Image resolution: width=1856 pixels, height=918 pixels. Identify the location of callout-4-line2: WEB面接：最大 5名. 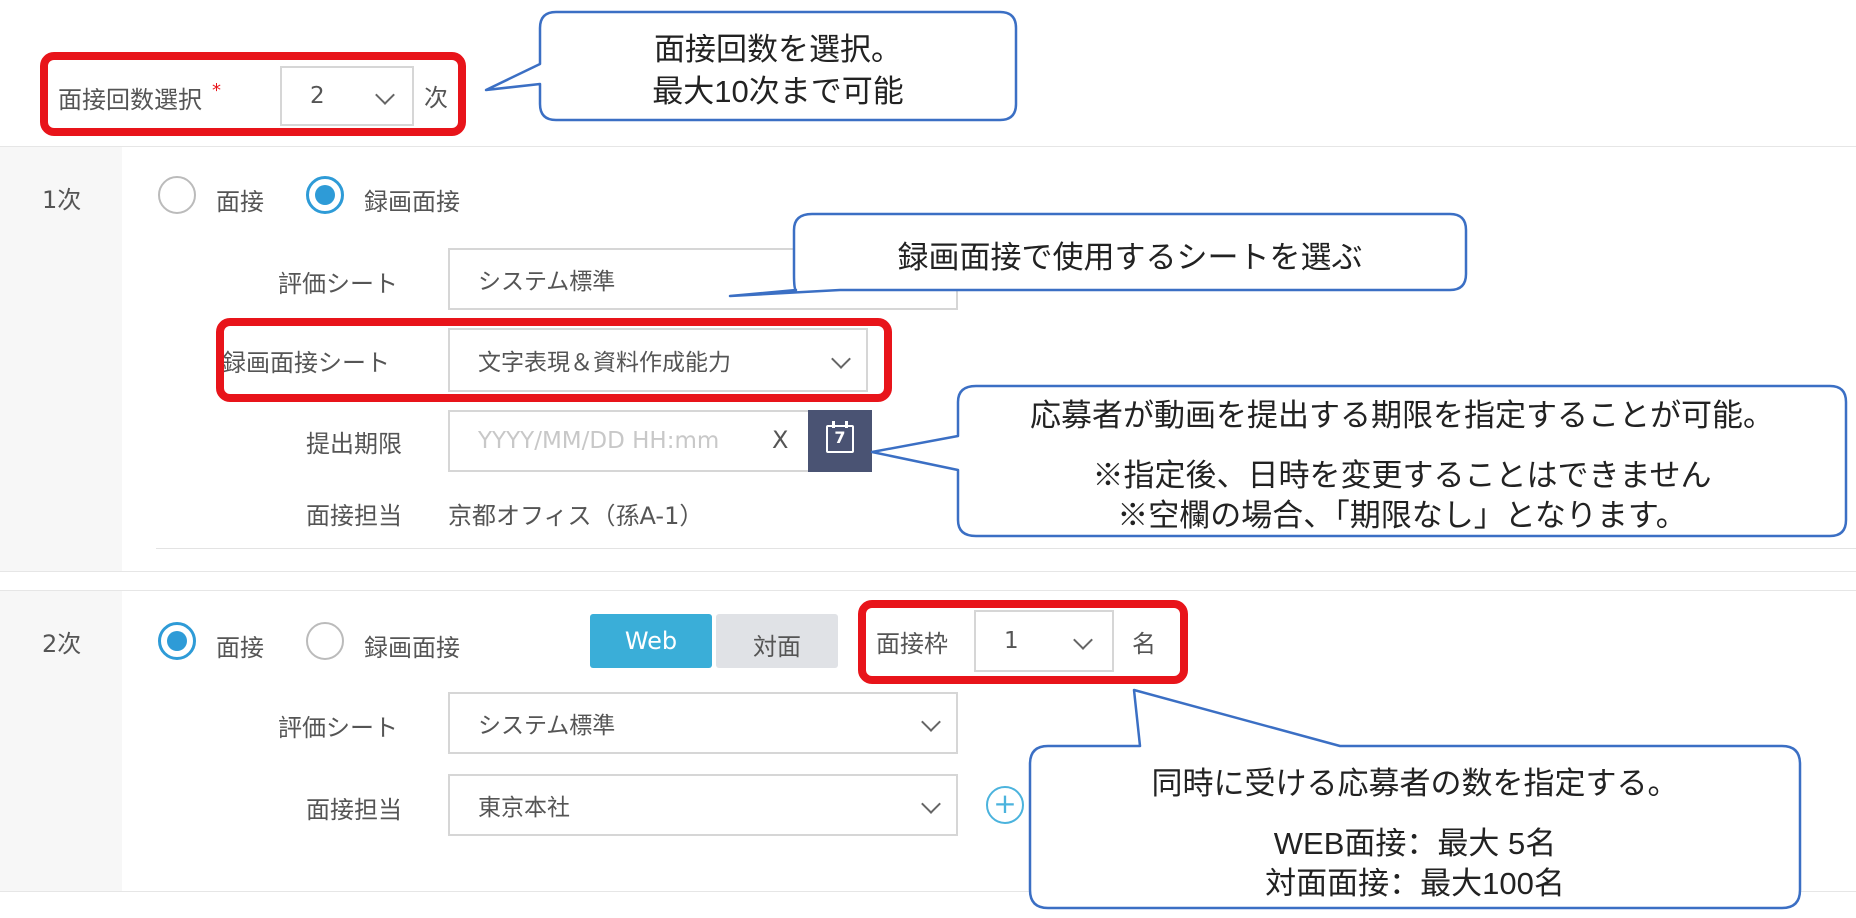
(1415, 843).